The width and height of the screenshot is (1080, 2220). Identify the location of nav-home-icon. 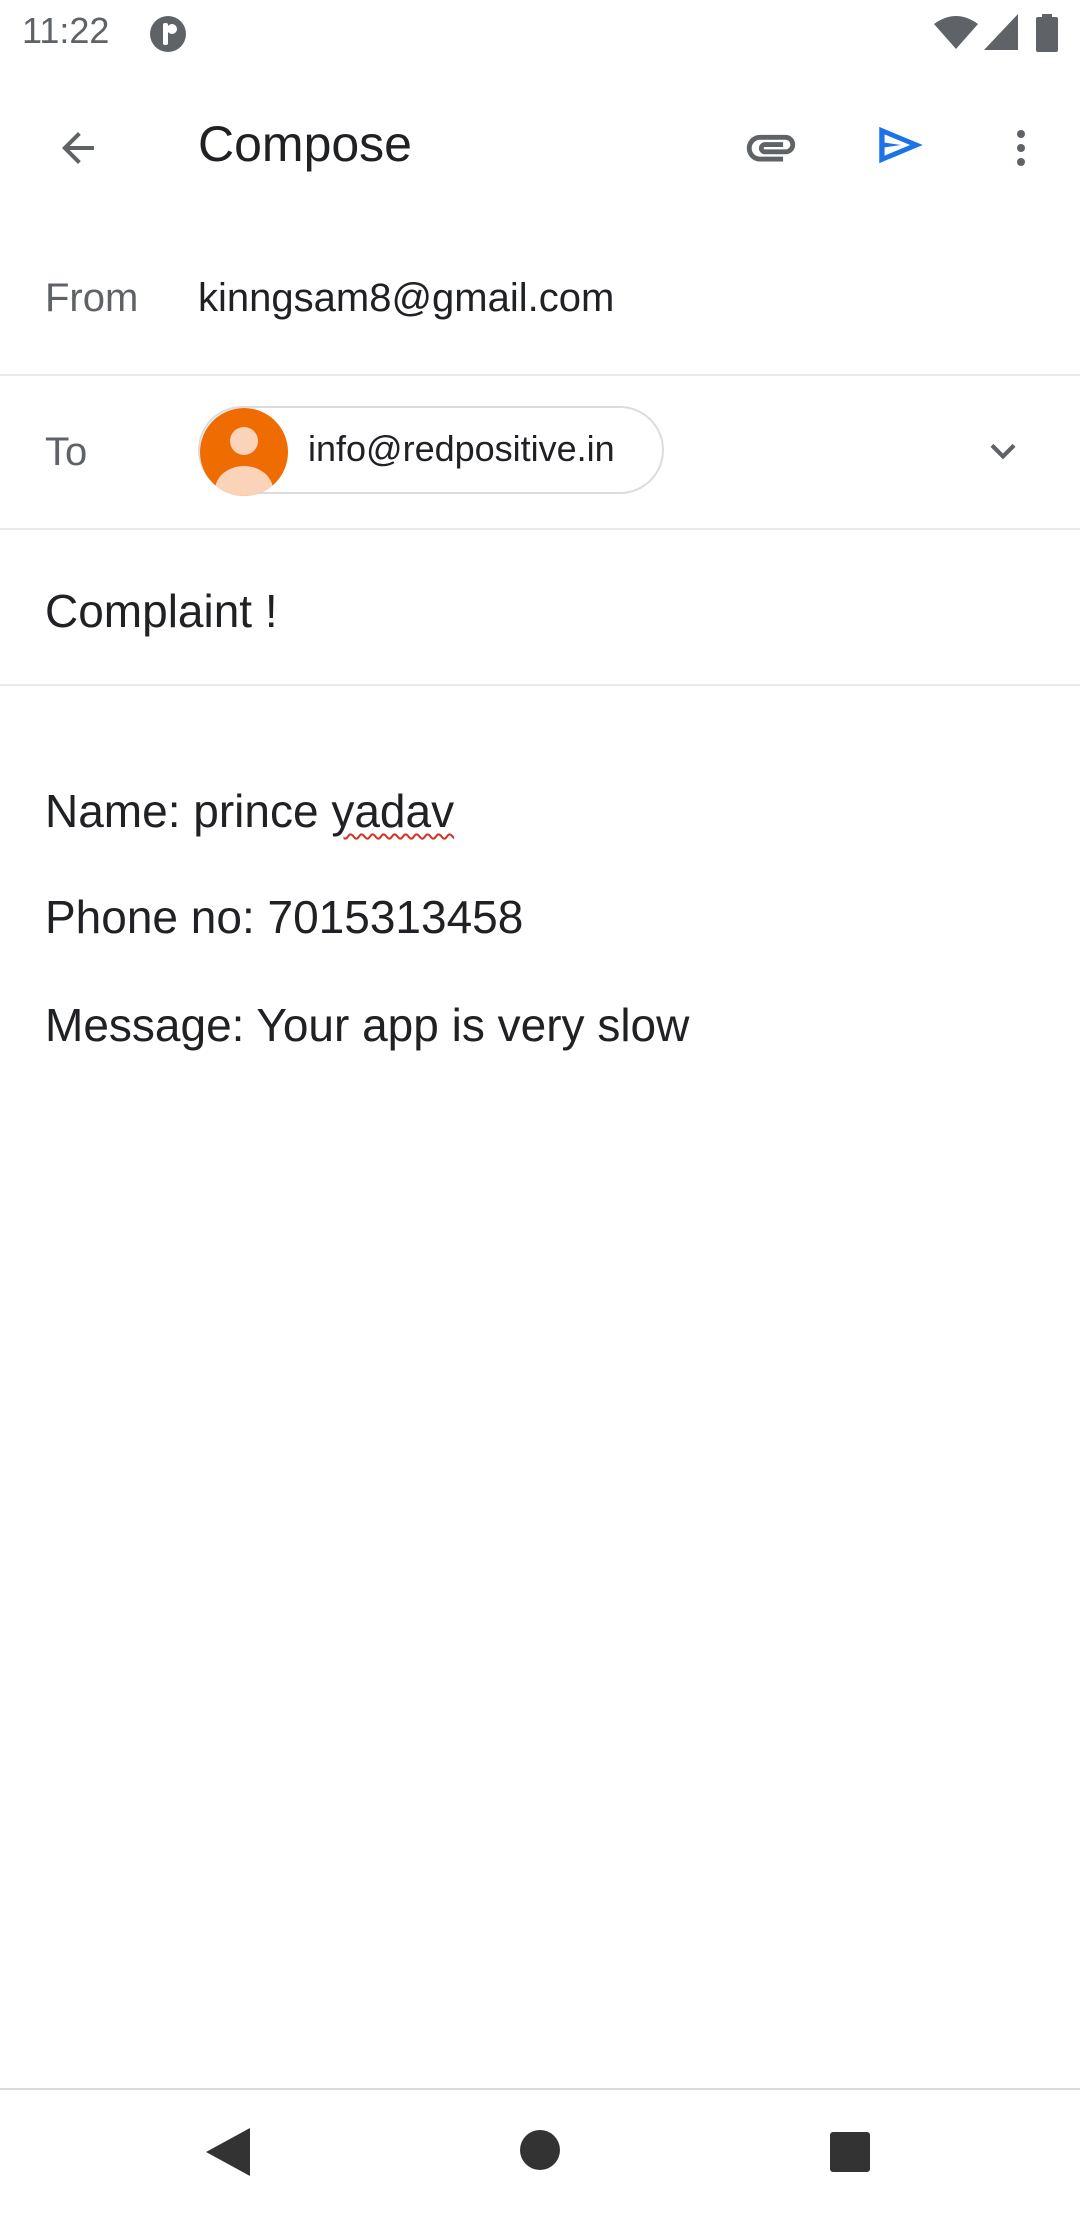
(540, 2150).